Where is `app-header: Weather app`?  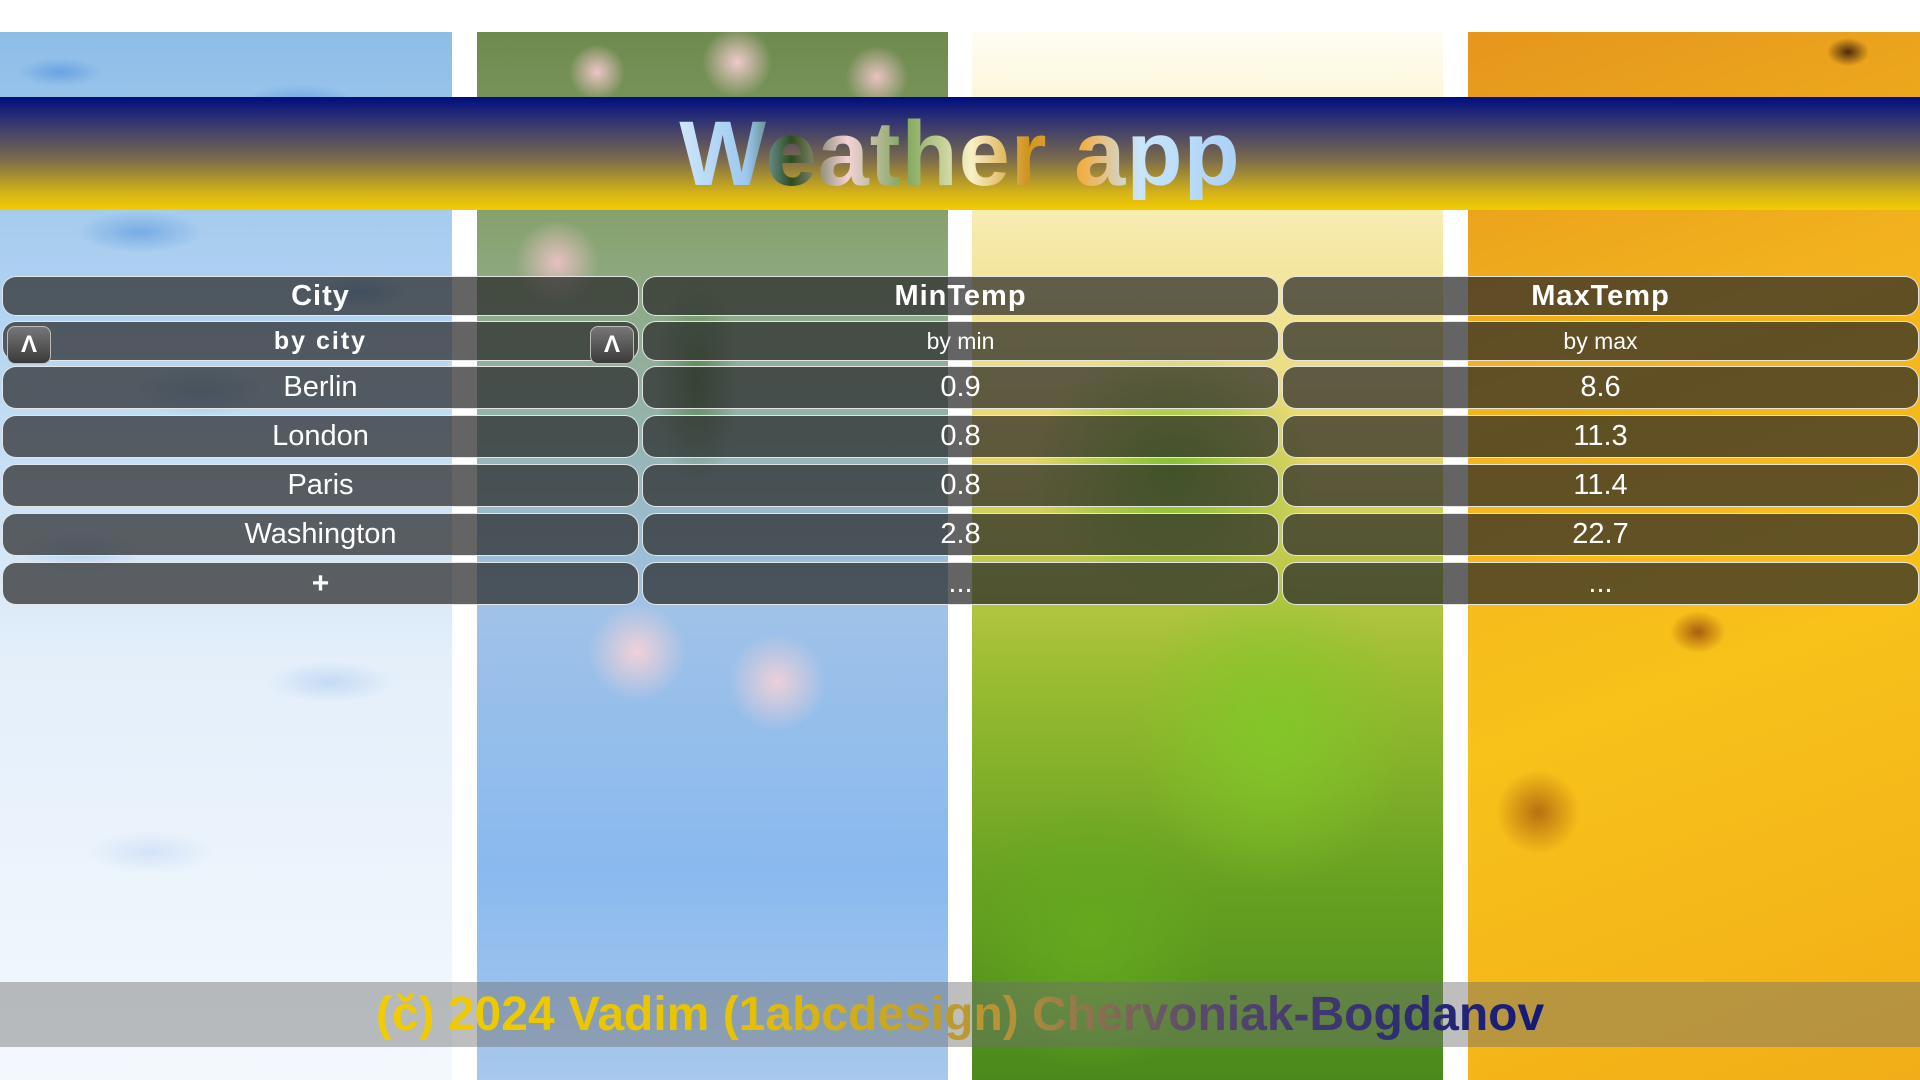
app-header: Weather app is located at coordinates (960, 153).